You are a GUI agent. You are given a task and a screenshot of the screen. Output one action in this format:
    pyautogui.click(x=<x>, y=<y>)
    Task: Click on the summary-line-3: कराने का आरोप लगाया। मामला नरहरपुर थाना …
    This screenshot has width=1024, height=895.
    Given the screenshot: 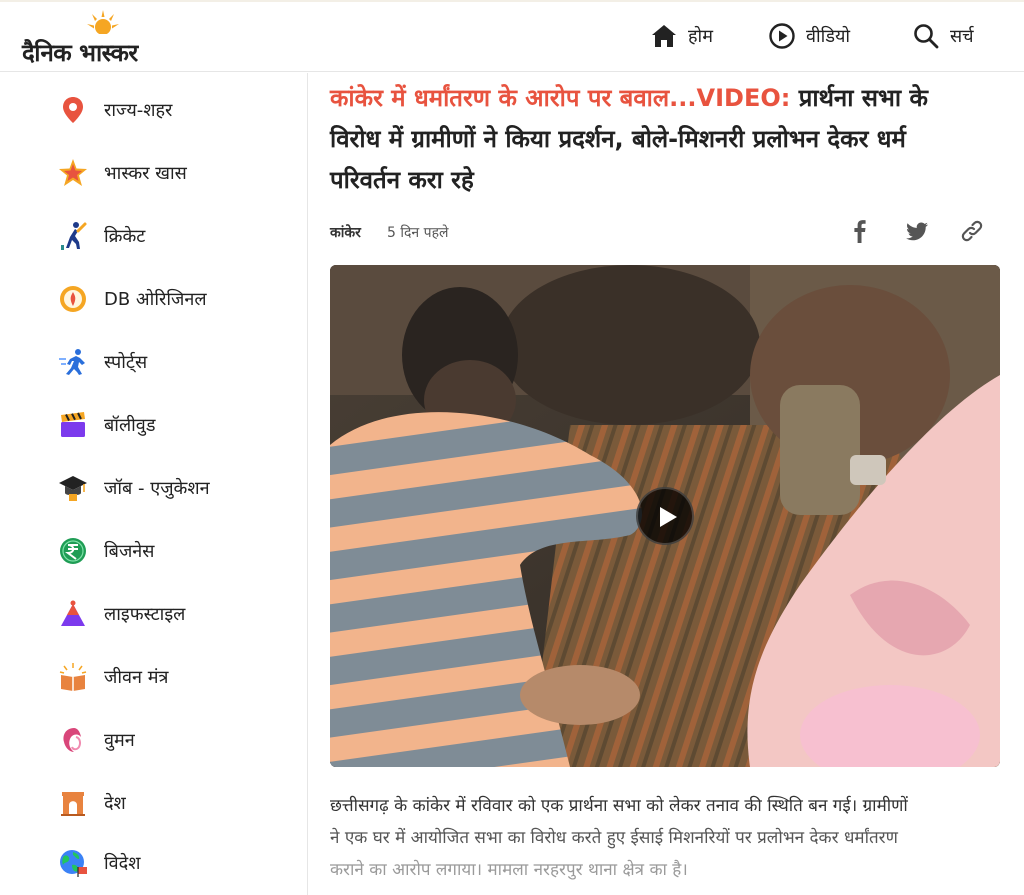 What is the action you would take?
    pyautogui.click(x=509, y=870)
    